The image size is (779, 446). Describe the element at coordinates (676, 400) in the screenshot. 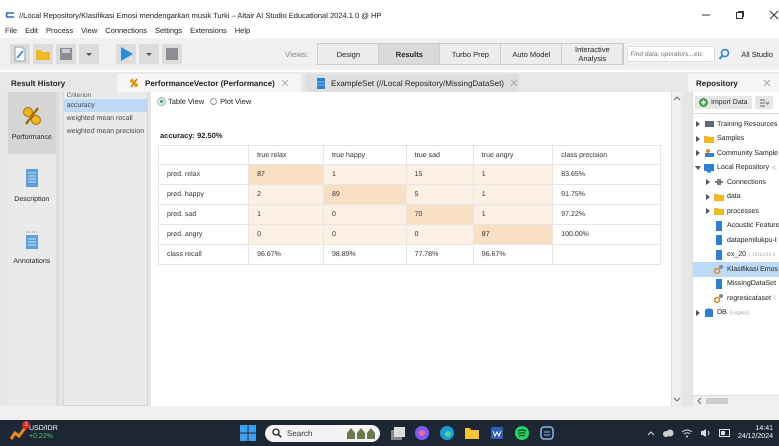

I see `down-icon` at that location.